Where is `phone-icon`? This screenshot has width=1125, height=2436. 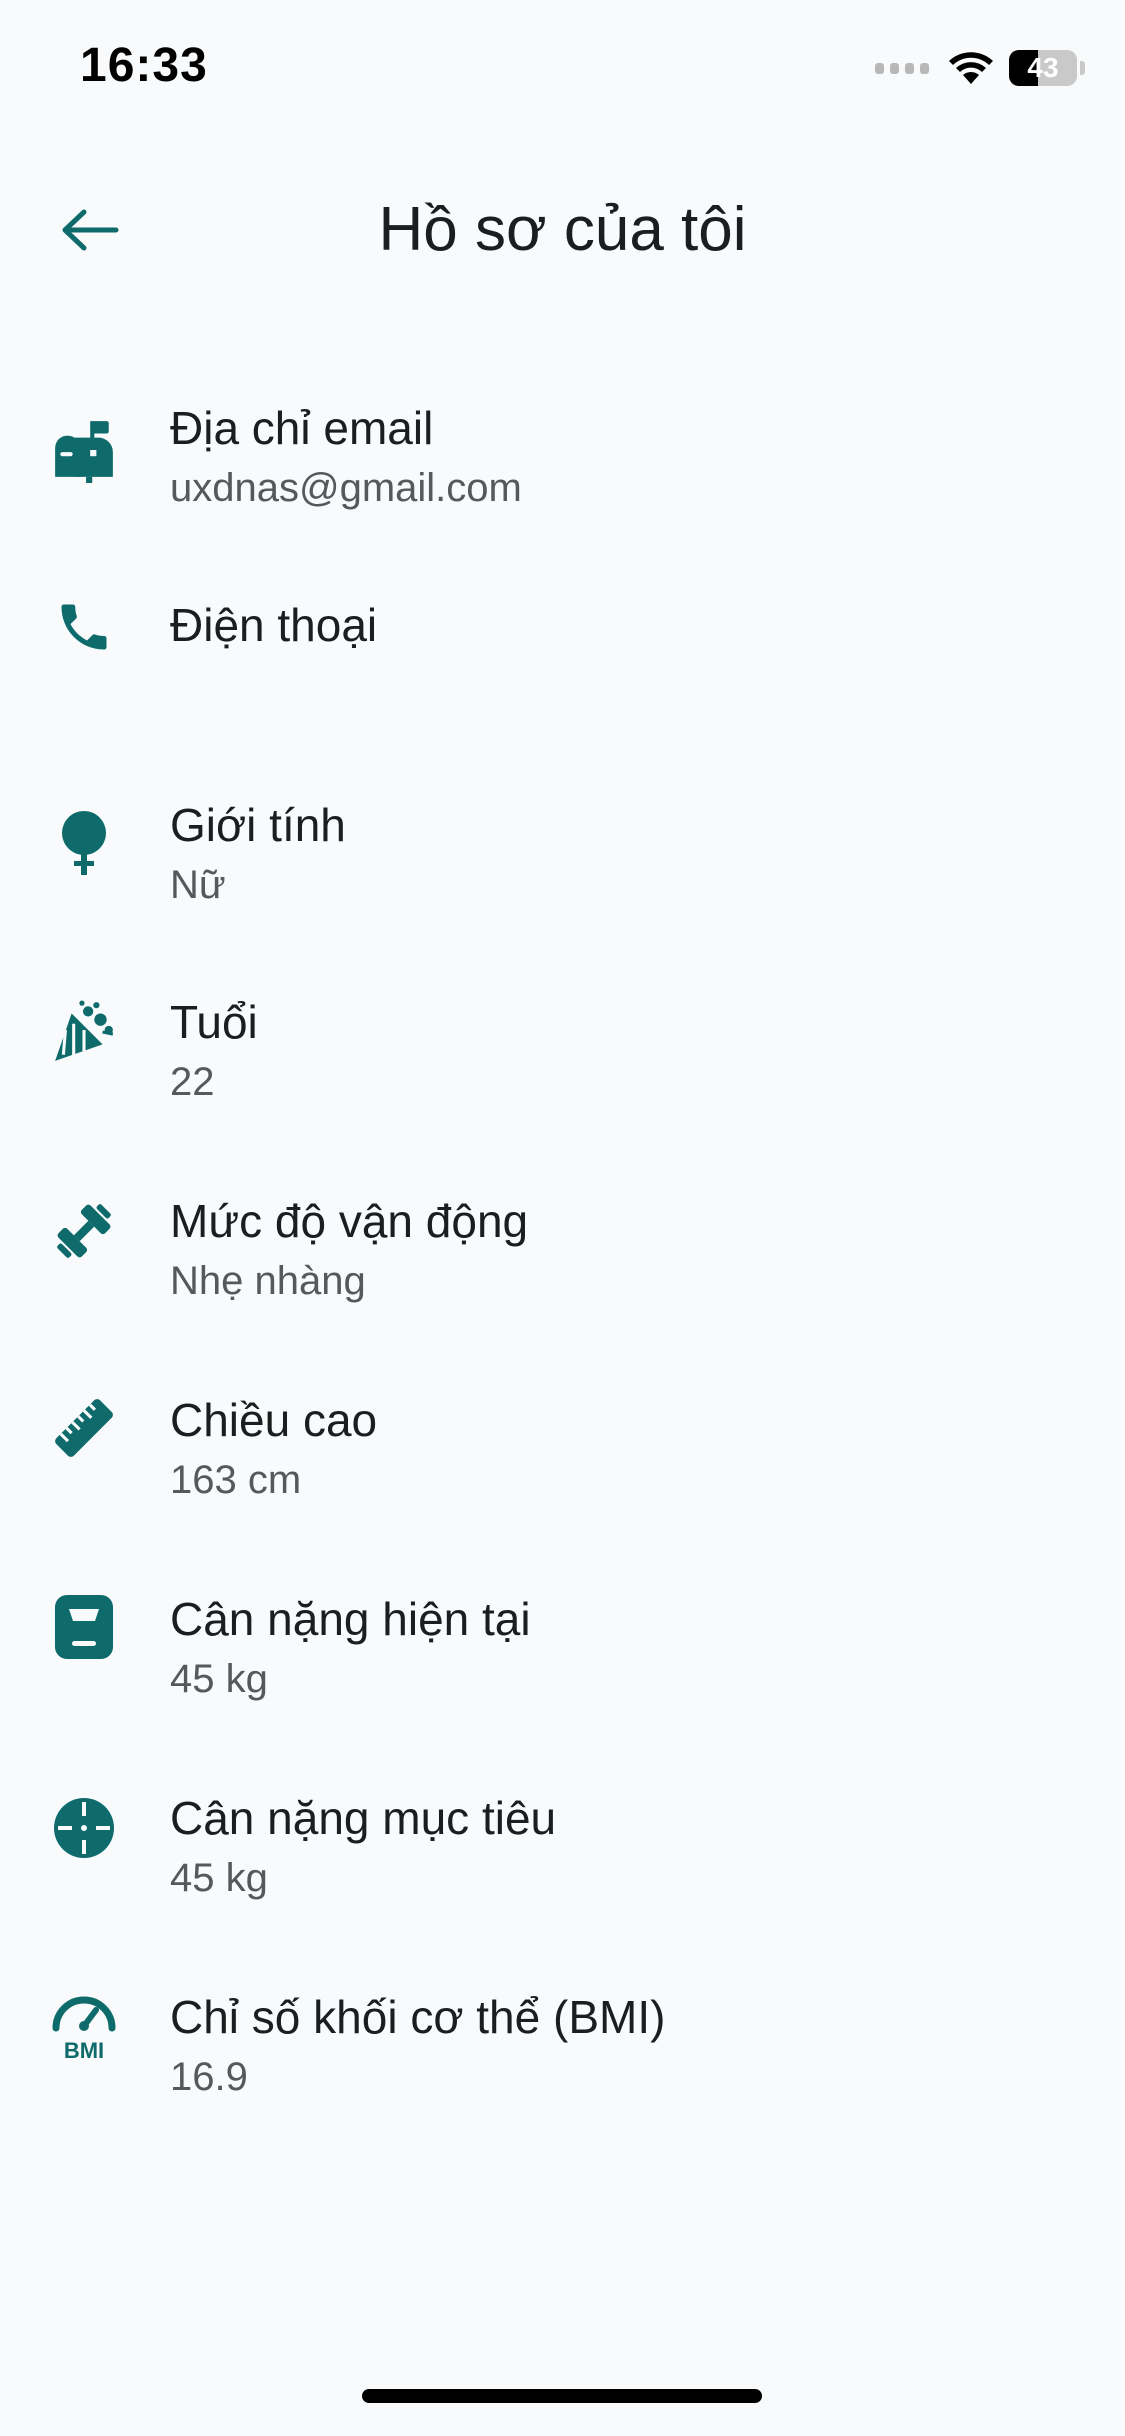
phone-icon is located at coordinates (84, 627).